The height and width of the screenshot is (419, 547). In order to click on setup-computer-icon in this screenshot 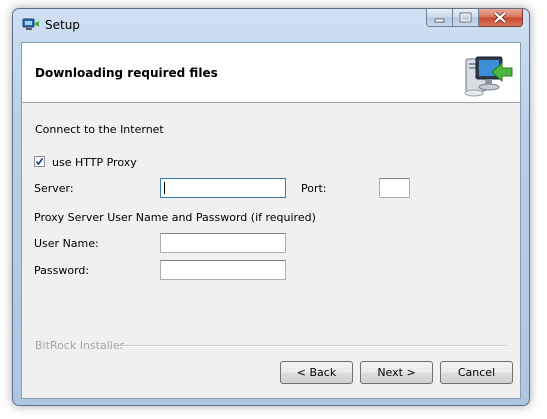, I will do `click(30, 24)`.